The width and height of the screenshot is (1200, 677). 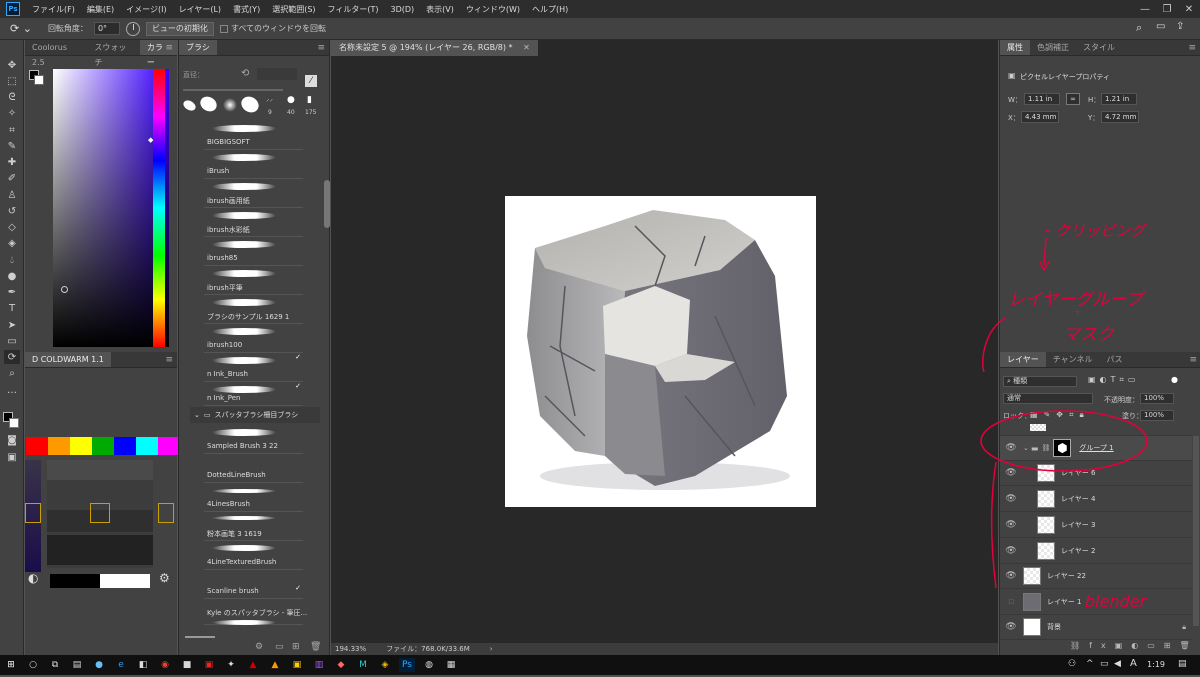 What do you see at coordinates (111, 208) in the screenshot?
I see `saturation-brightness-field` at bounding box center [111, 208].